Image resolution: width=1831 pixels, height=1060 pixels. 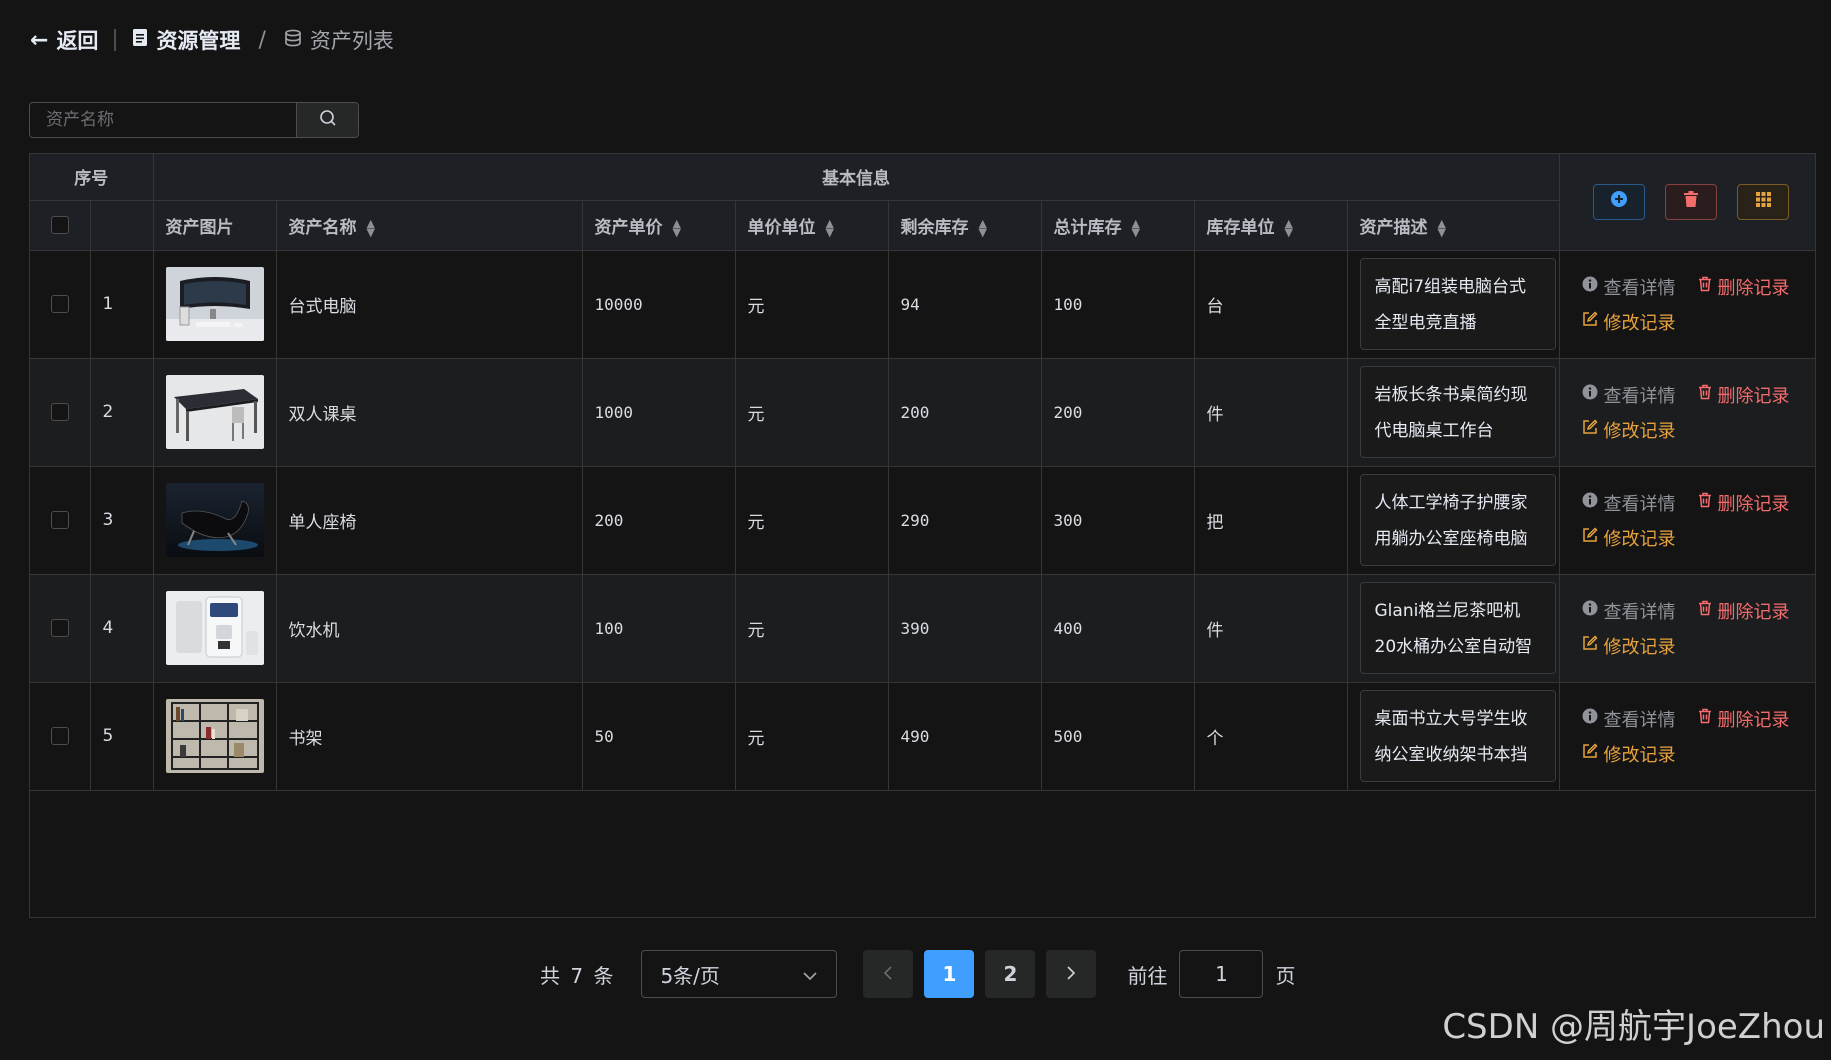 What do you see at coordinates (1457, 736) in the screenshot?
I see `asset-description: 桌面书立大号学生收纳公室收纳架书本挡板` at bounding box center [1457, 736].